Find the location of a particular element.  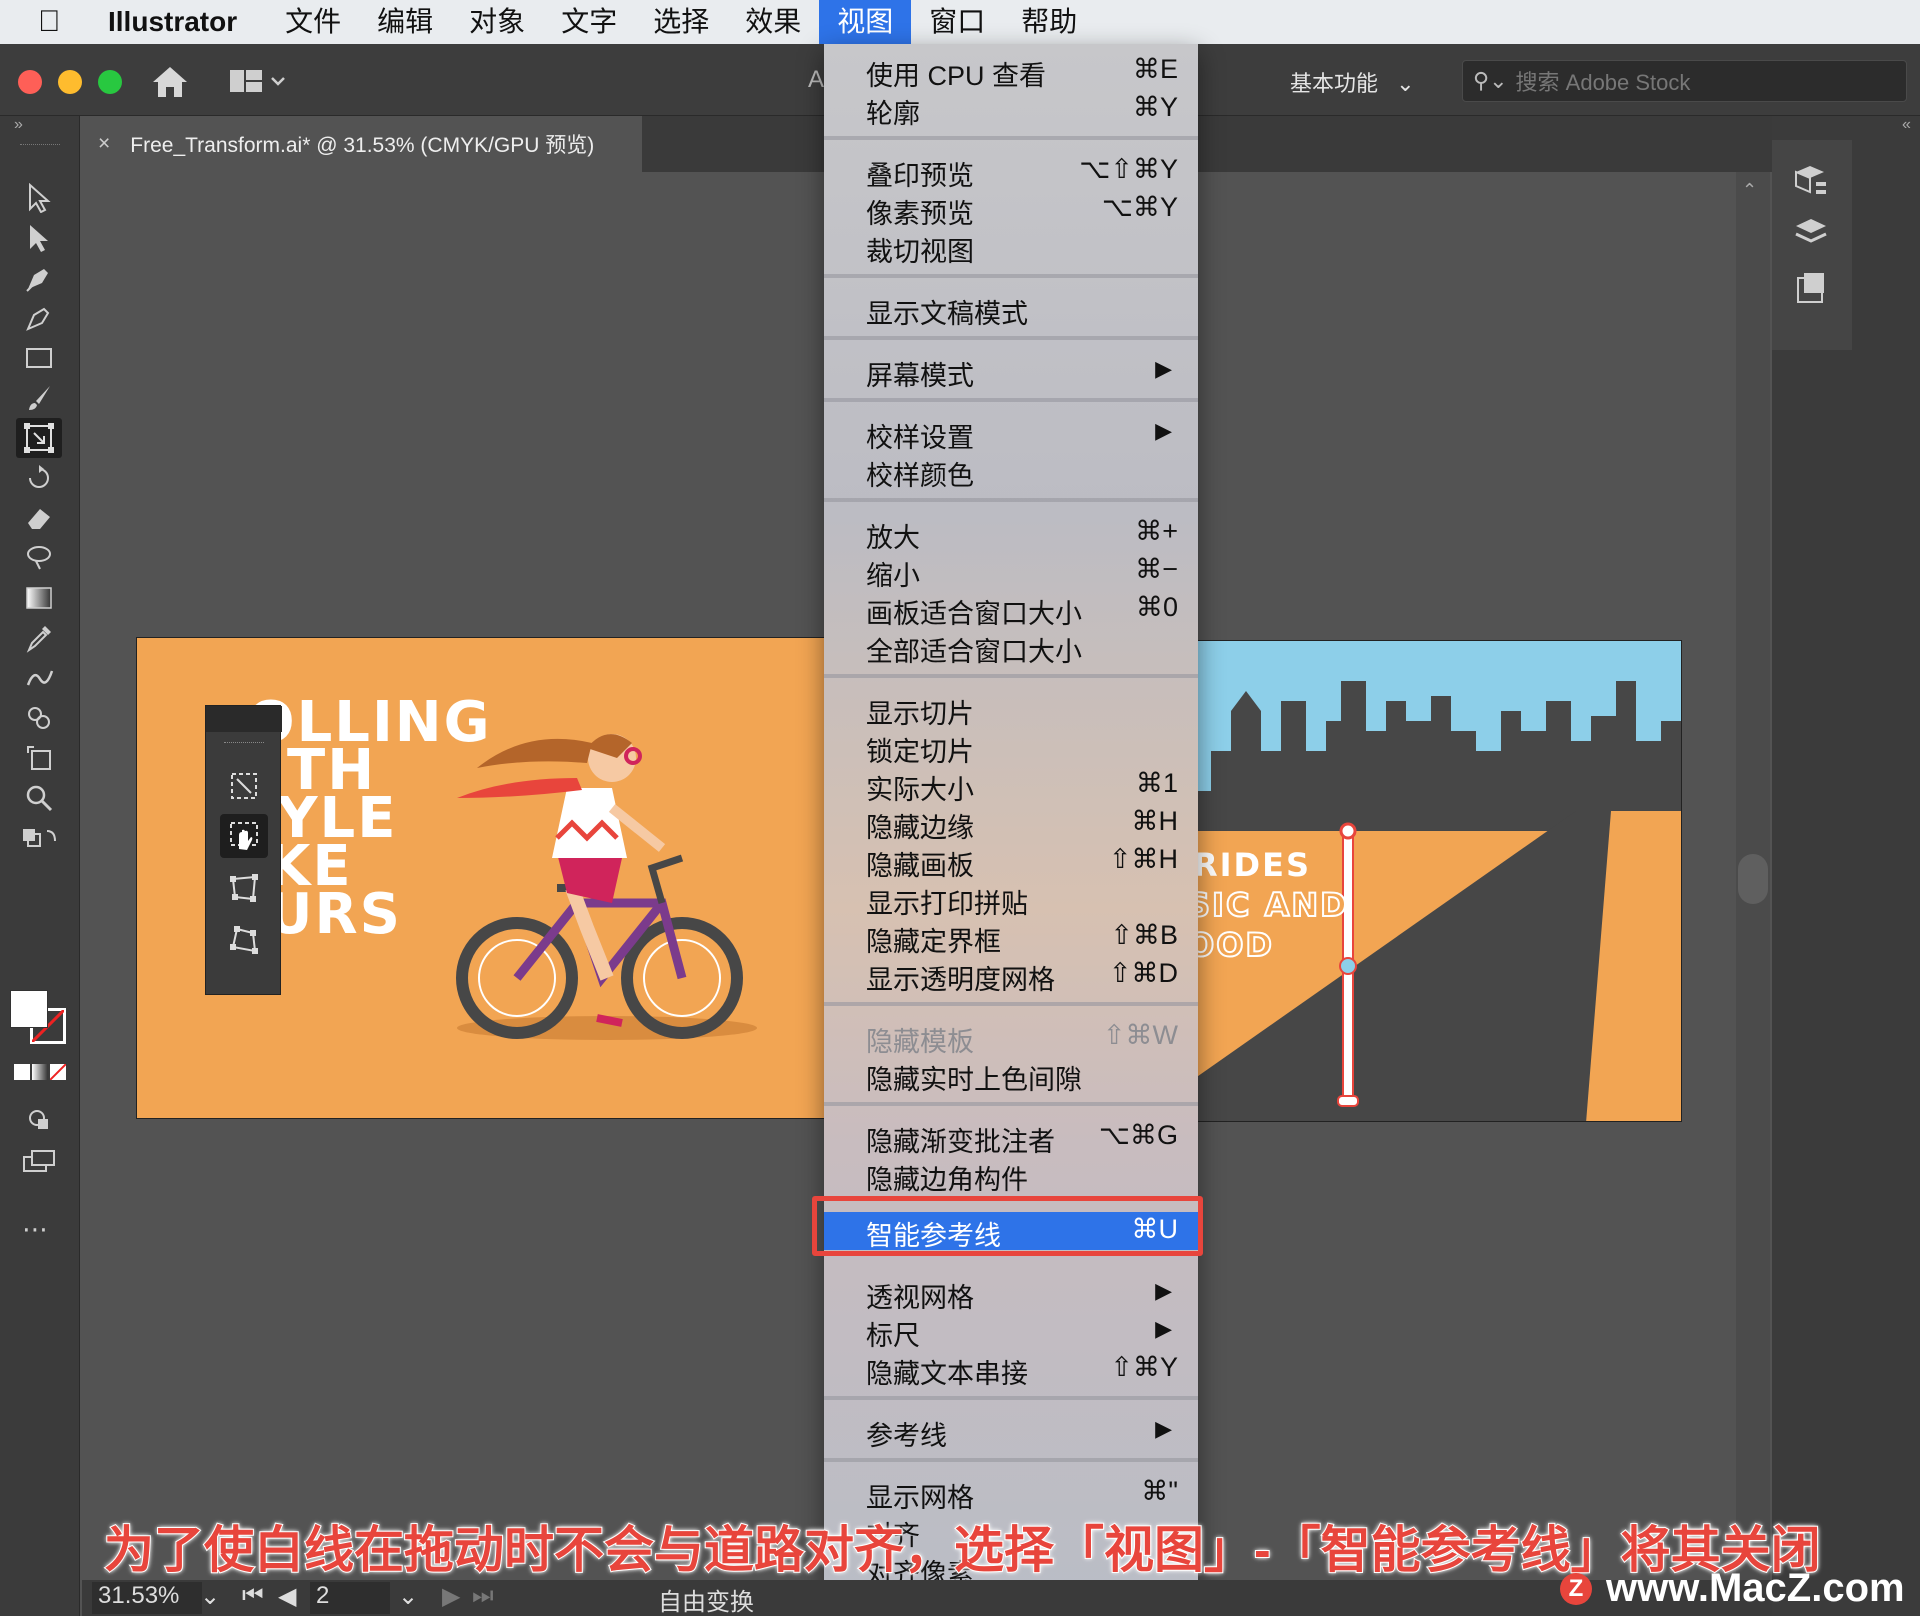

chevron-down-icon: ⌄ is located at coordinates (1405, 83).